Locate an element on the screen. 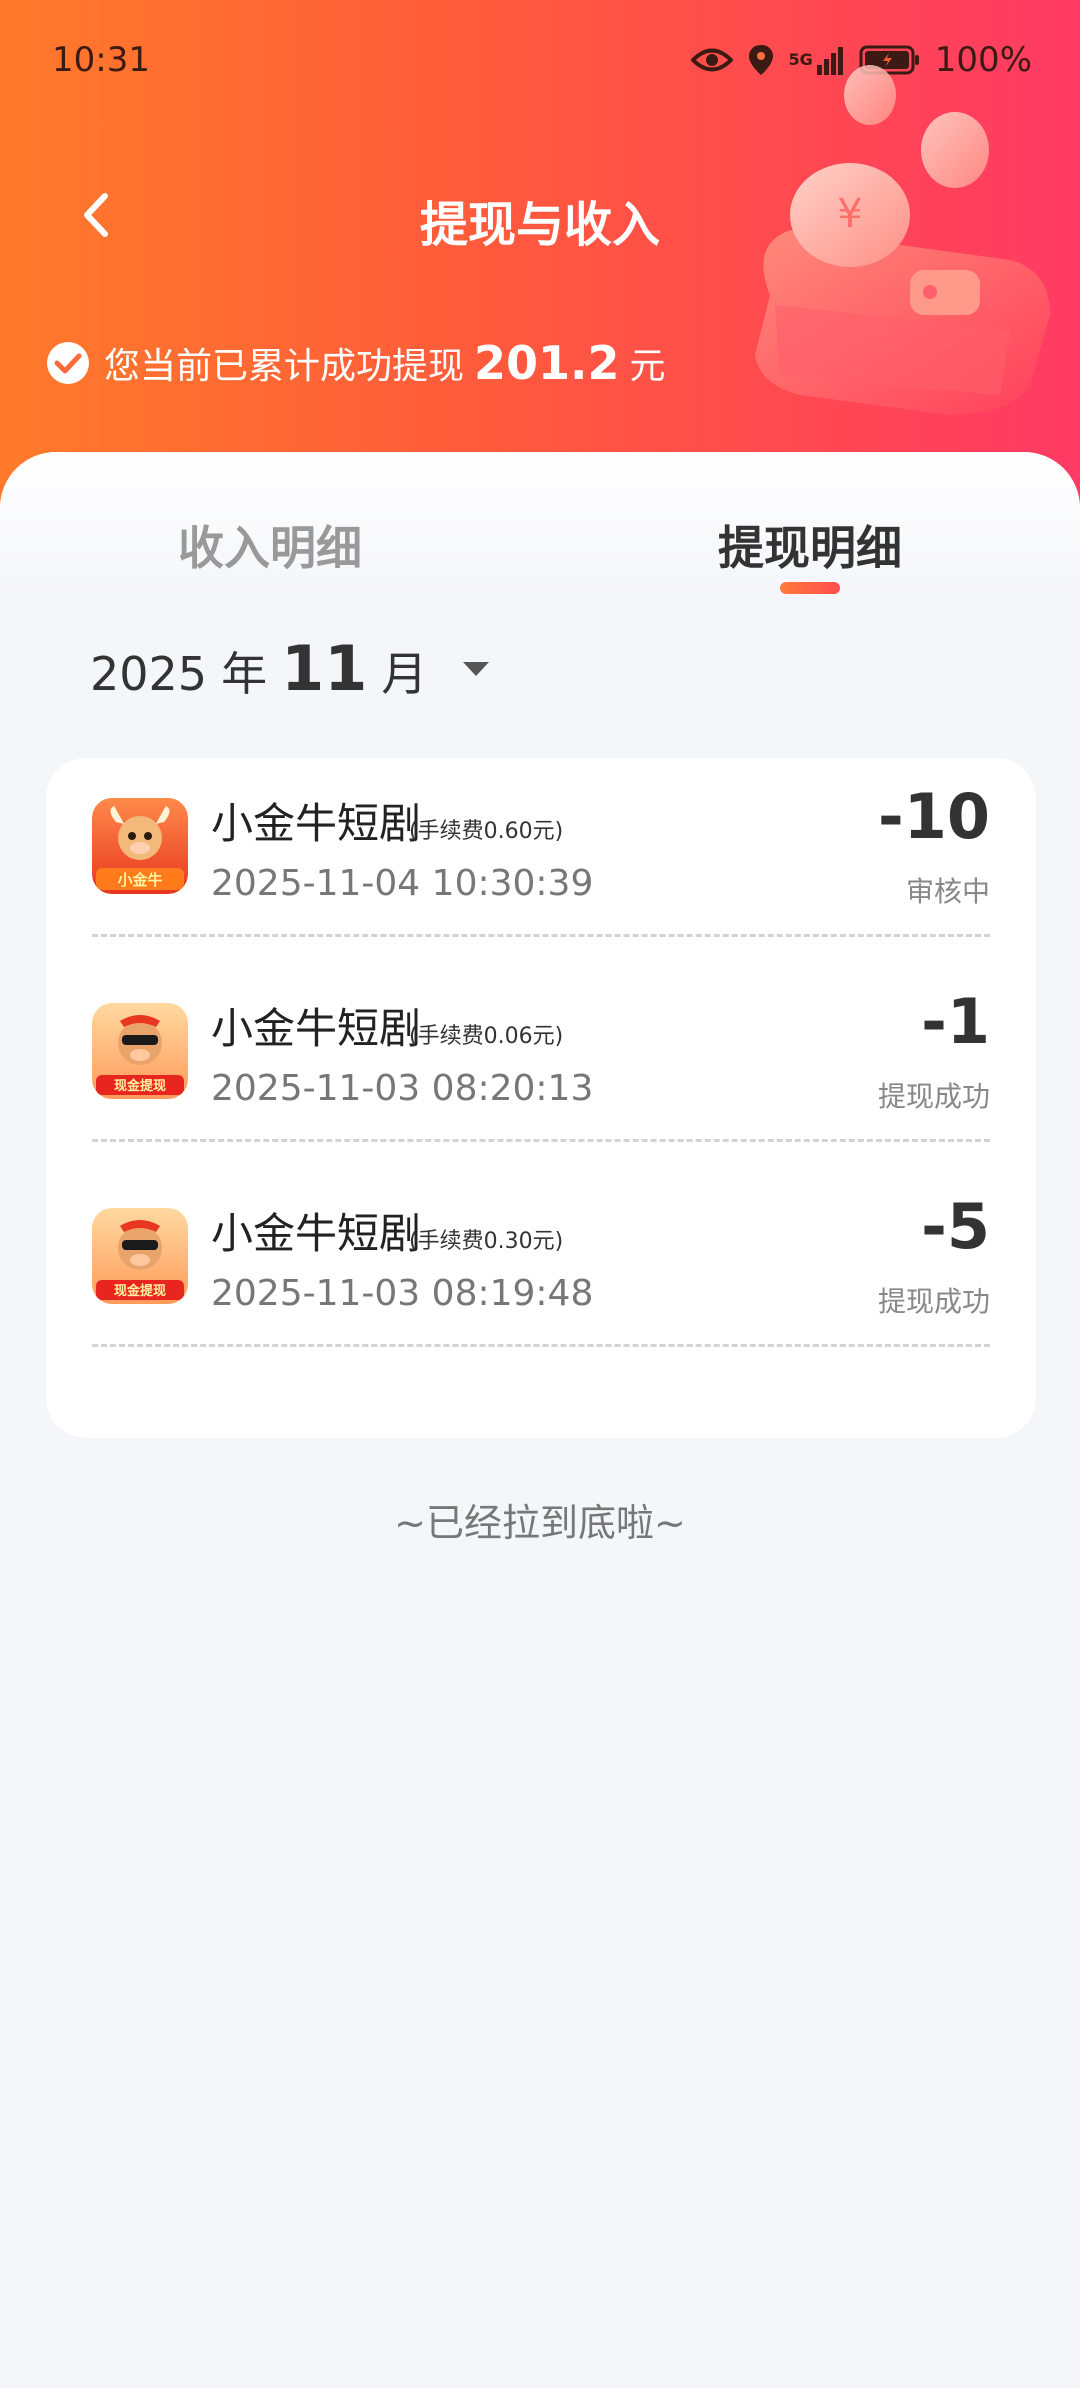 This screenshot has width=1080, height=2388. summary-prefix: 您当前已累计成功提现 is located at coordinates (284, 366).